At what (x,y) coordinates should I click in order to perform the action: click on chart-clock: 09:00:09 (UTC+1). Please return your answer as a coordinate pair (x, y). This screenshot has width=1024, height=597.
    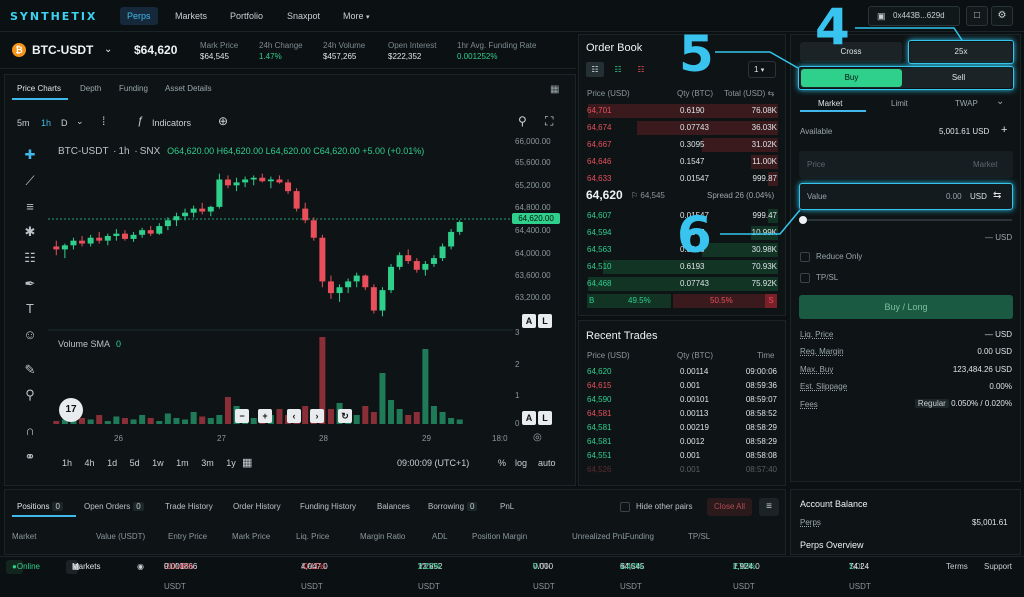
    Looking at the image, I should click on (433, 463).